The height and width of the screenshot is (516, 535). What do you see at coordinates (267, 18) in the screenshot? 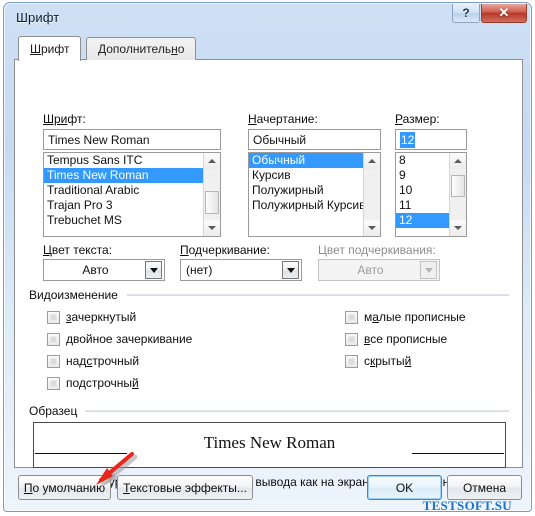
I see `title-bar: Шрифт ? ✕` at bounding box center [267, 18].